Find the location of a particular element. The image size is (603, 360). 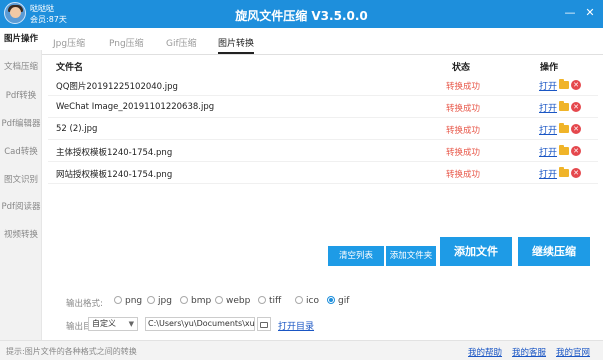

format-option-label: jpg is located at coordinates (165, 301).